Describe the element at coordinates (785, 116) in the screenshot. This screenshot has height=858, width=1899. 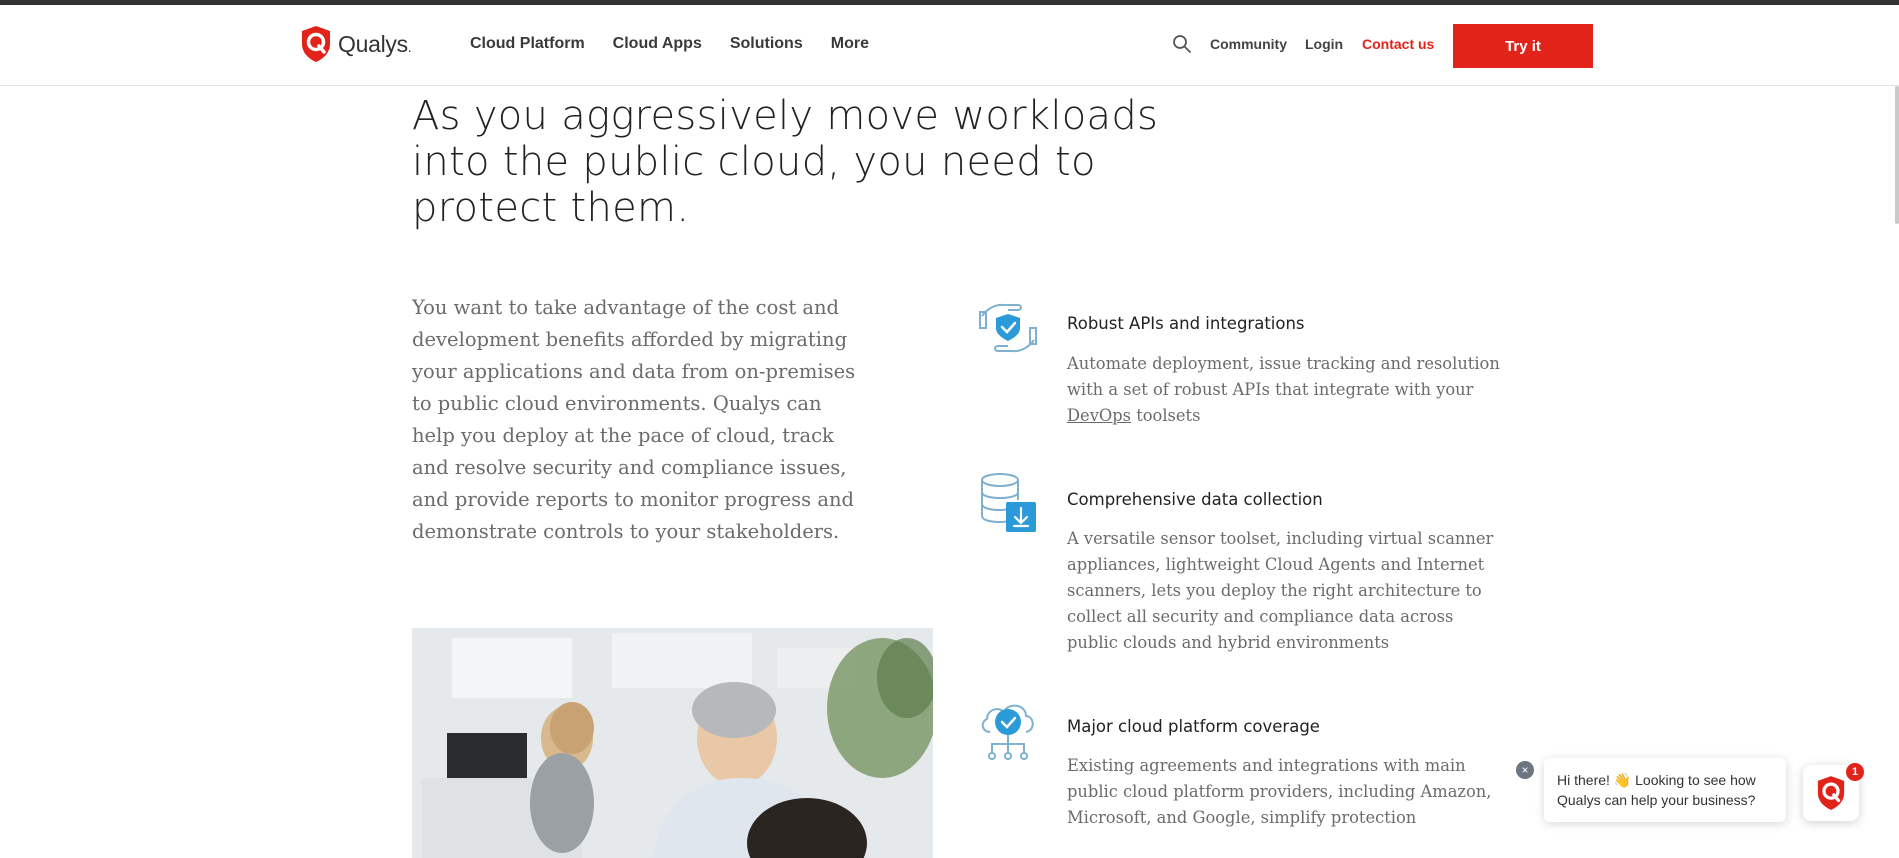
I see `hero-line-1: As you aggressively move workloads` at that location.